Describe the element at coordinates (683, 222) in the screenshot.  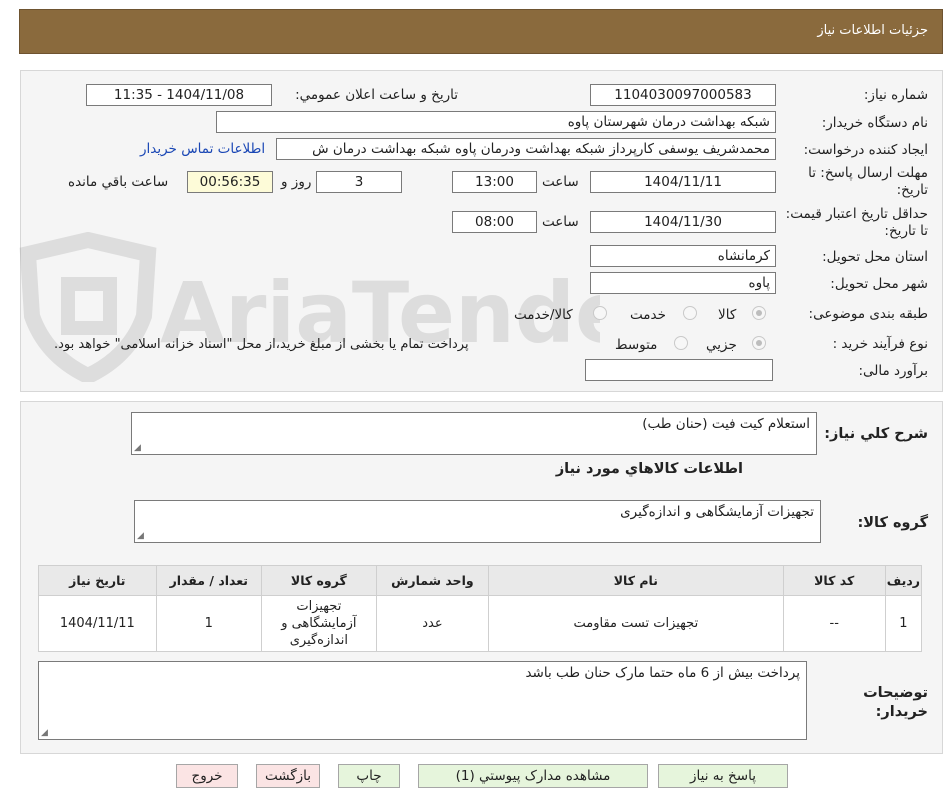
I see `validity-date-field: 1404/11/30` at that location.